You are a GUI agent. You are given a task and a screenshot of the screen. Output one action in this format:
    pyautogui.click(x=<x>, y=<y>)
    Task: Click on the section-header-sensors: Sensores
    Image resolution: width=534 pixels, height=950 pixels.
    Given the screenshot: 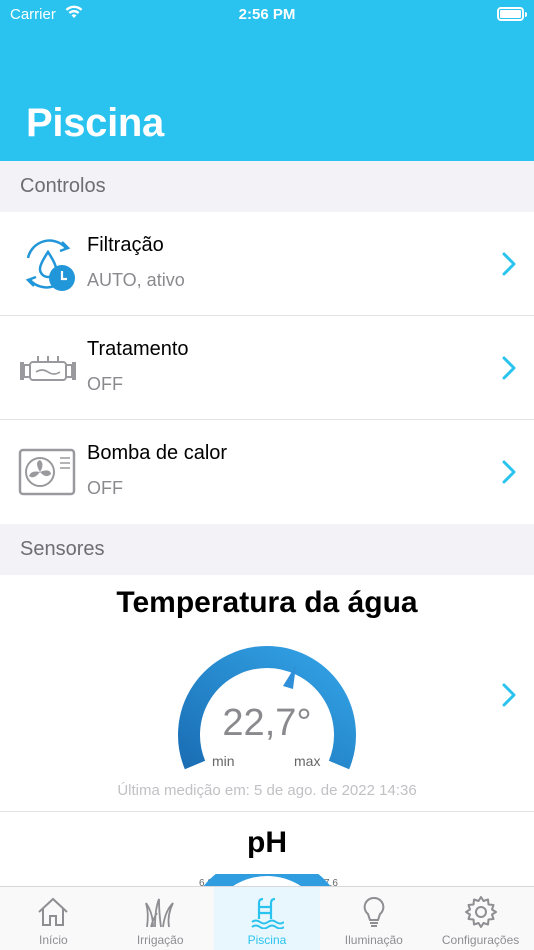 What is the action you would take?
    pyautogui.click(x=267, y=549)
    